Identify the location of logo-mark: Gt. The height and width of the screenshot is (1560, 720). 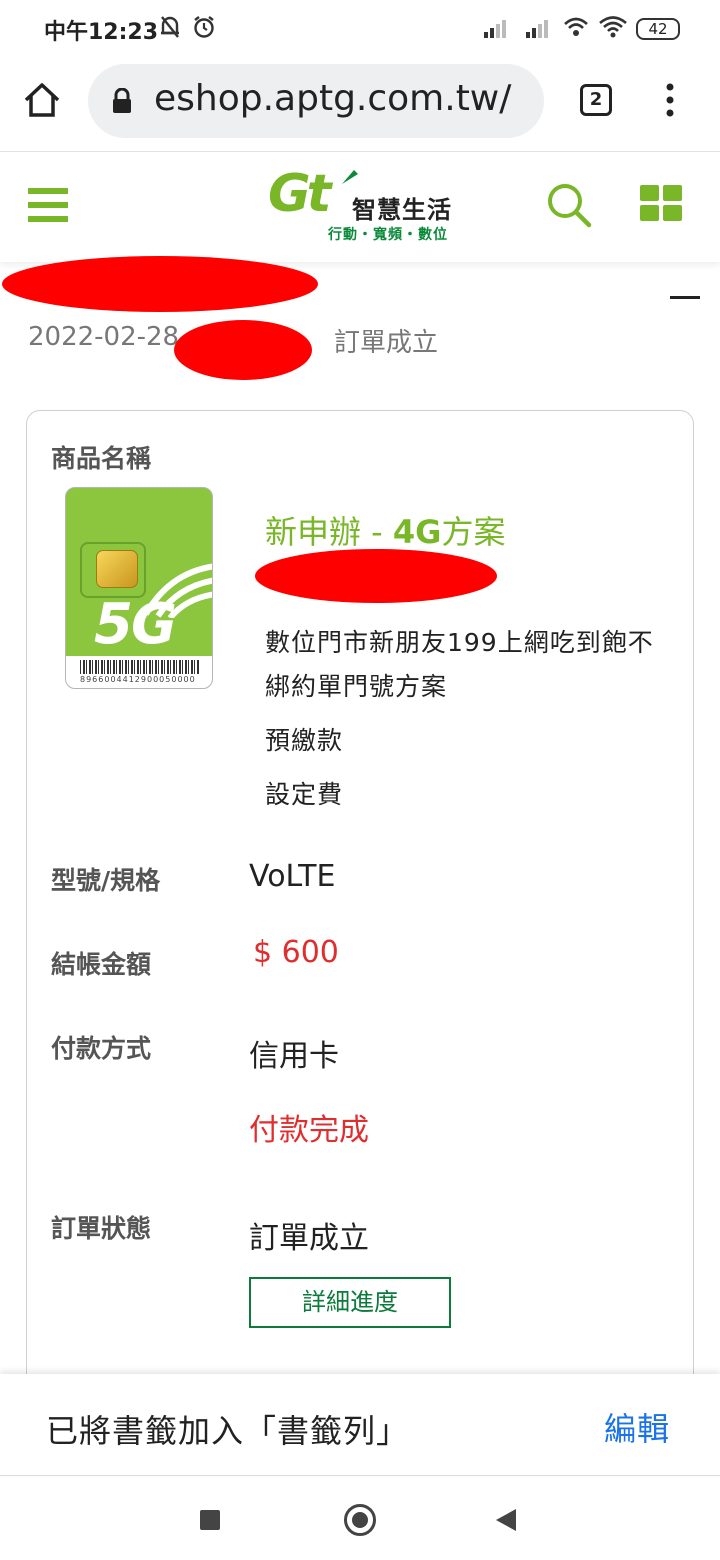
(300, 194).